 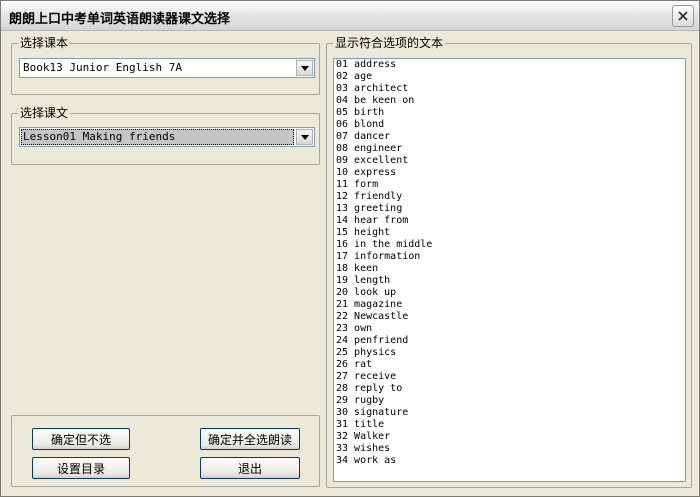 I want to click on list-item: 21 magazine, so click(x=509, y=305).